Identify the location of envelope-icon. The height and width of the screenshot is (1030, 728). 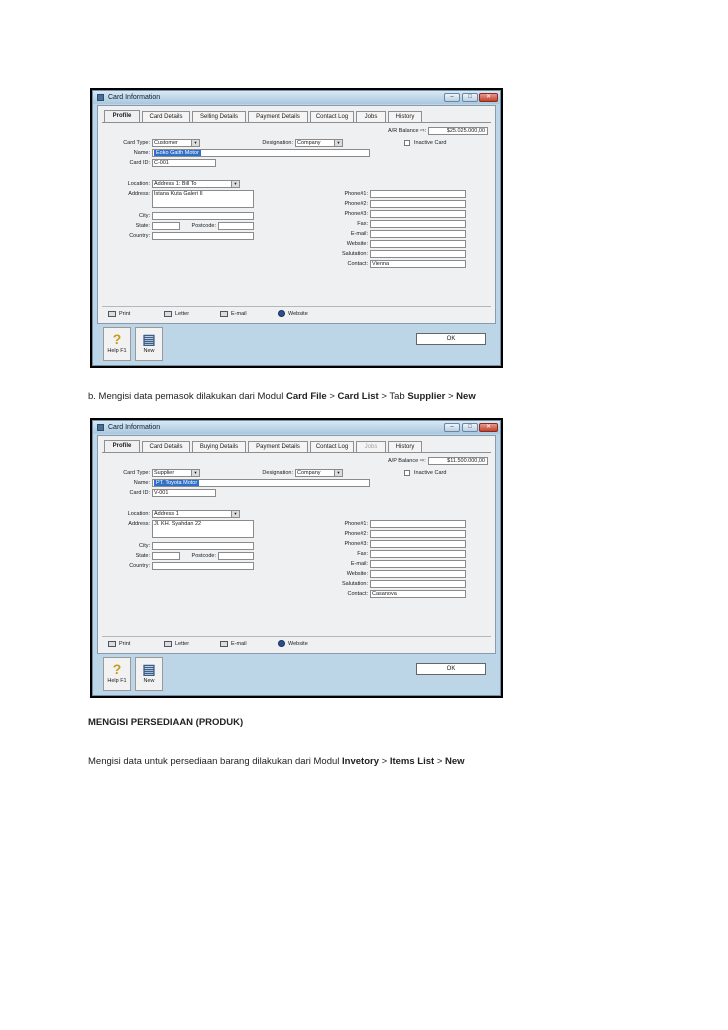
(224, 643).